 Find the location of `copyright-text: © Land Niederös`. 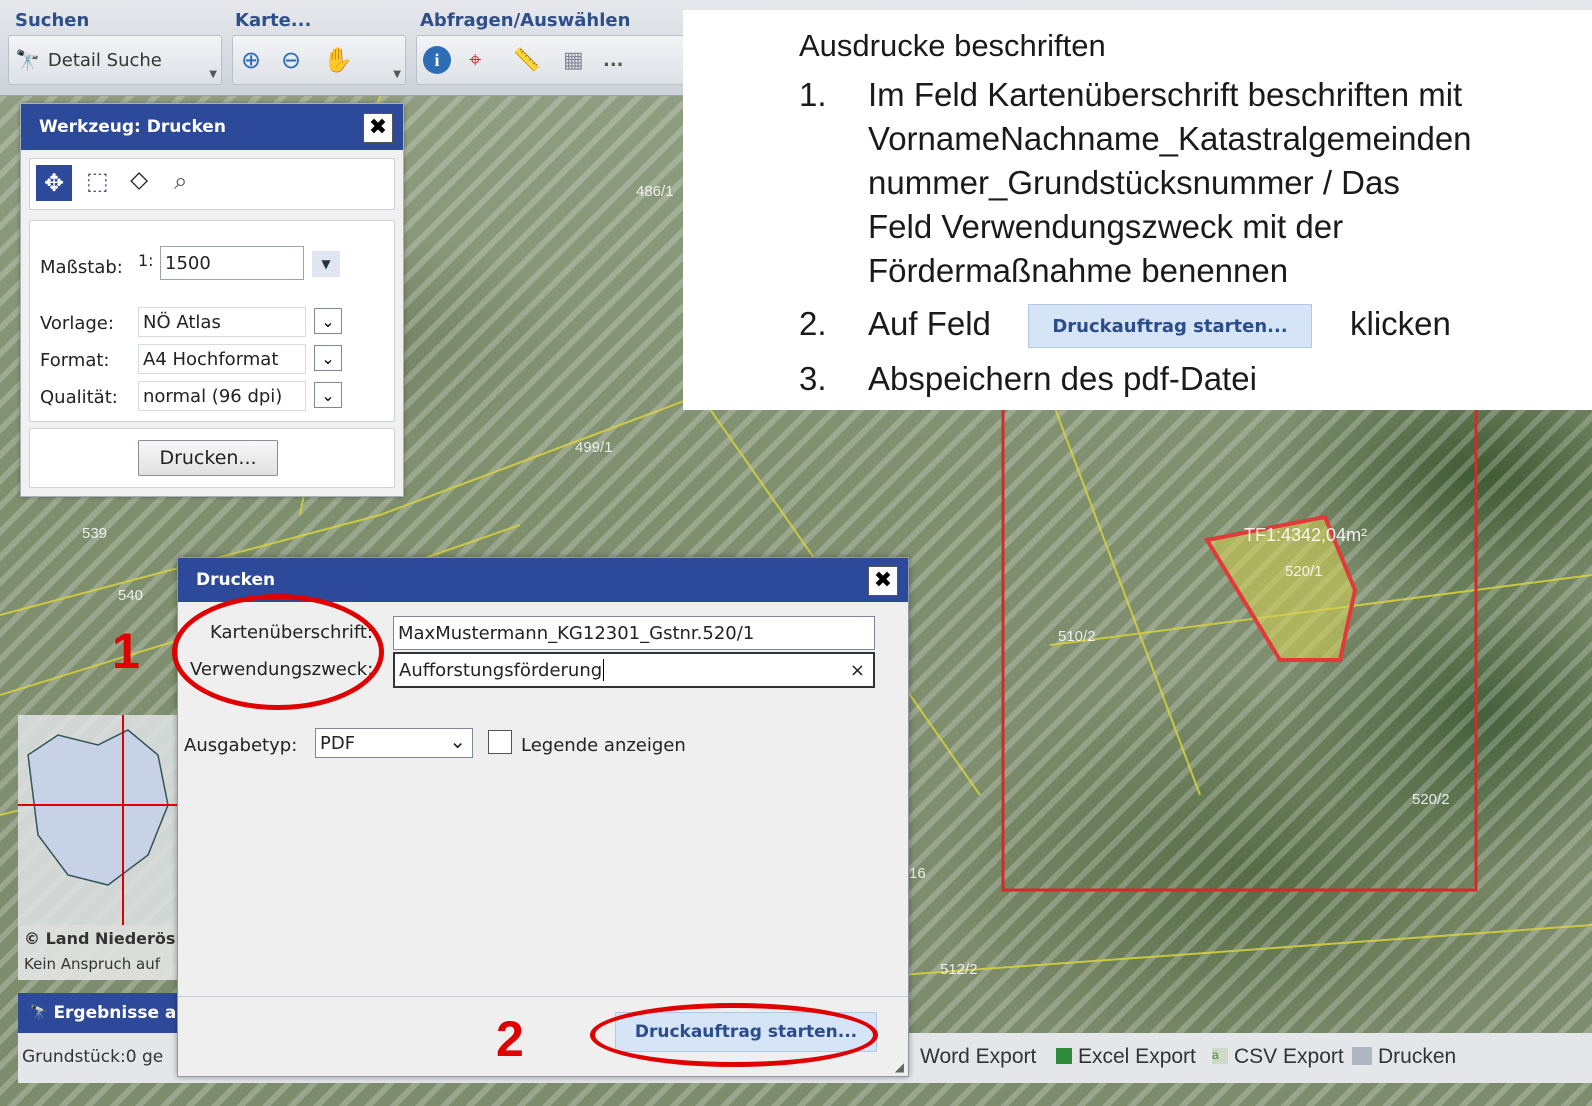

copyright-text: © Land Niederös is located at coordinates (100, 938).